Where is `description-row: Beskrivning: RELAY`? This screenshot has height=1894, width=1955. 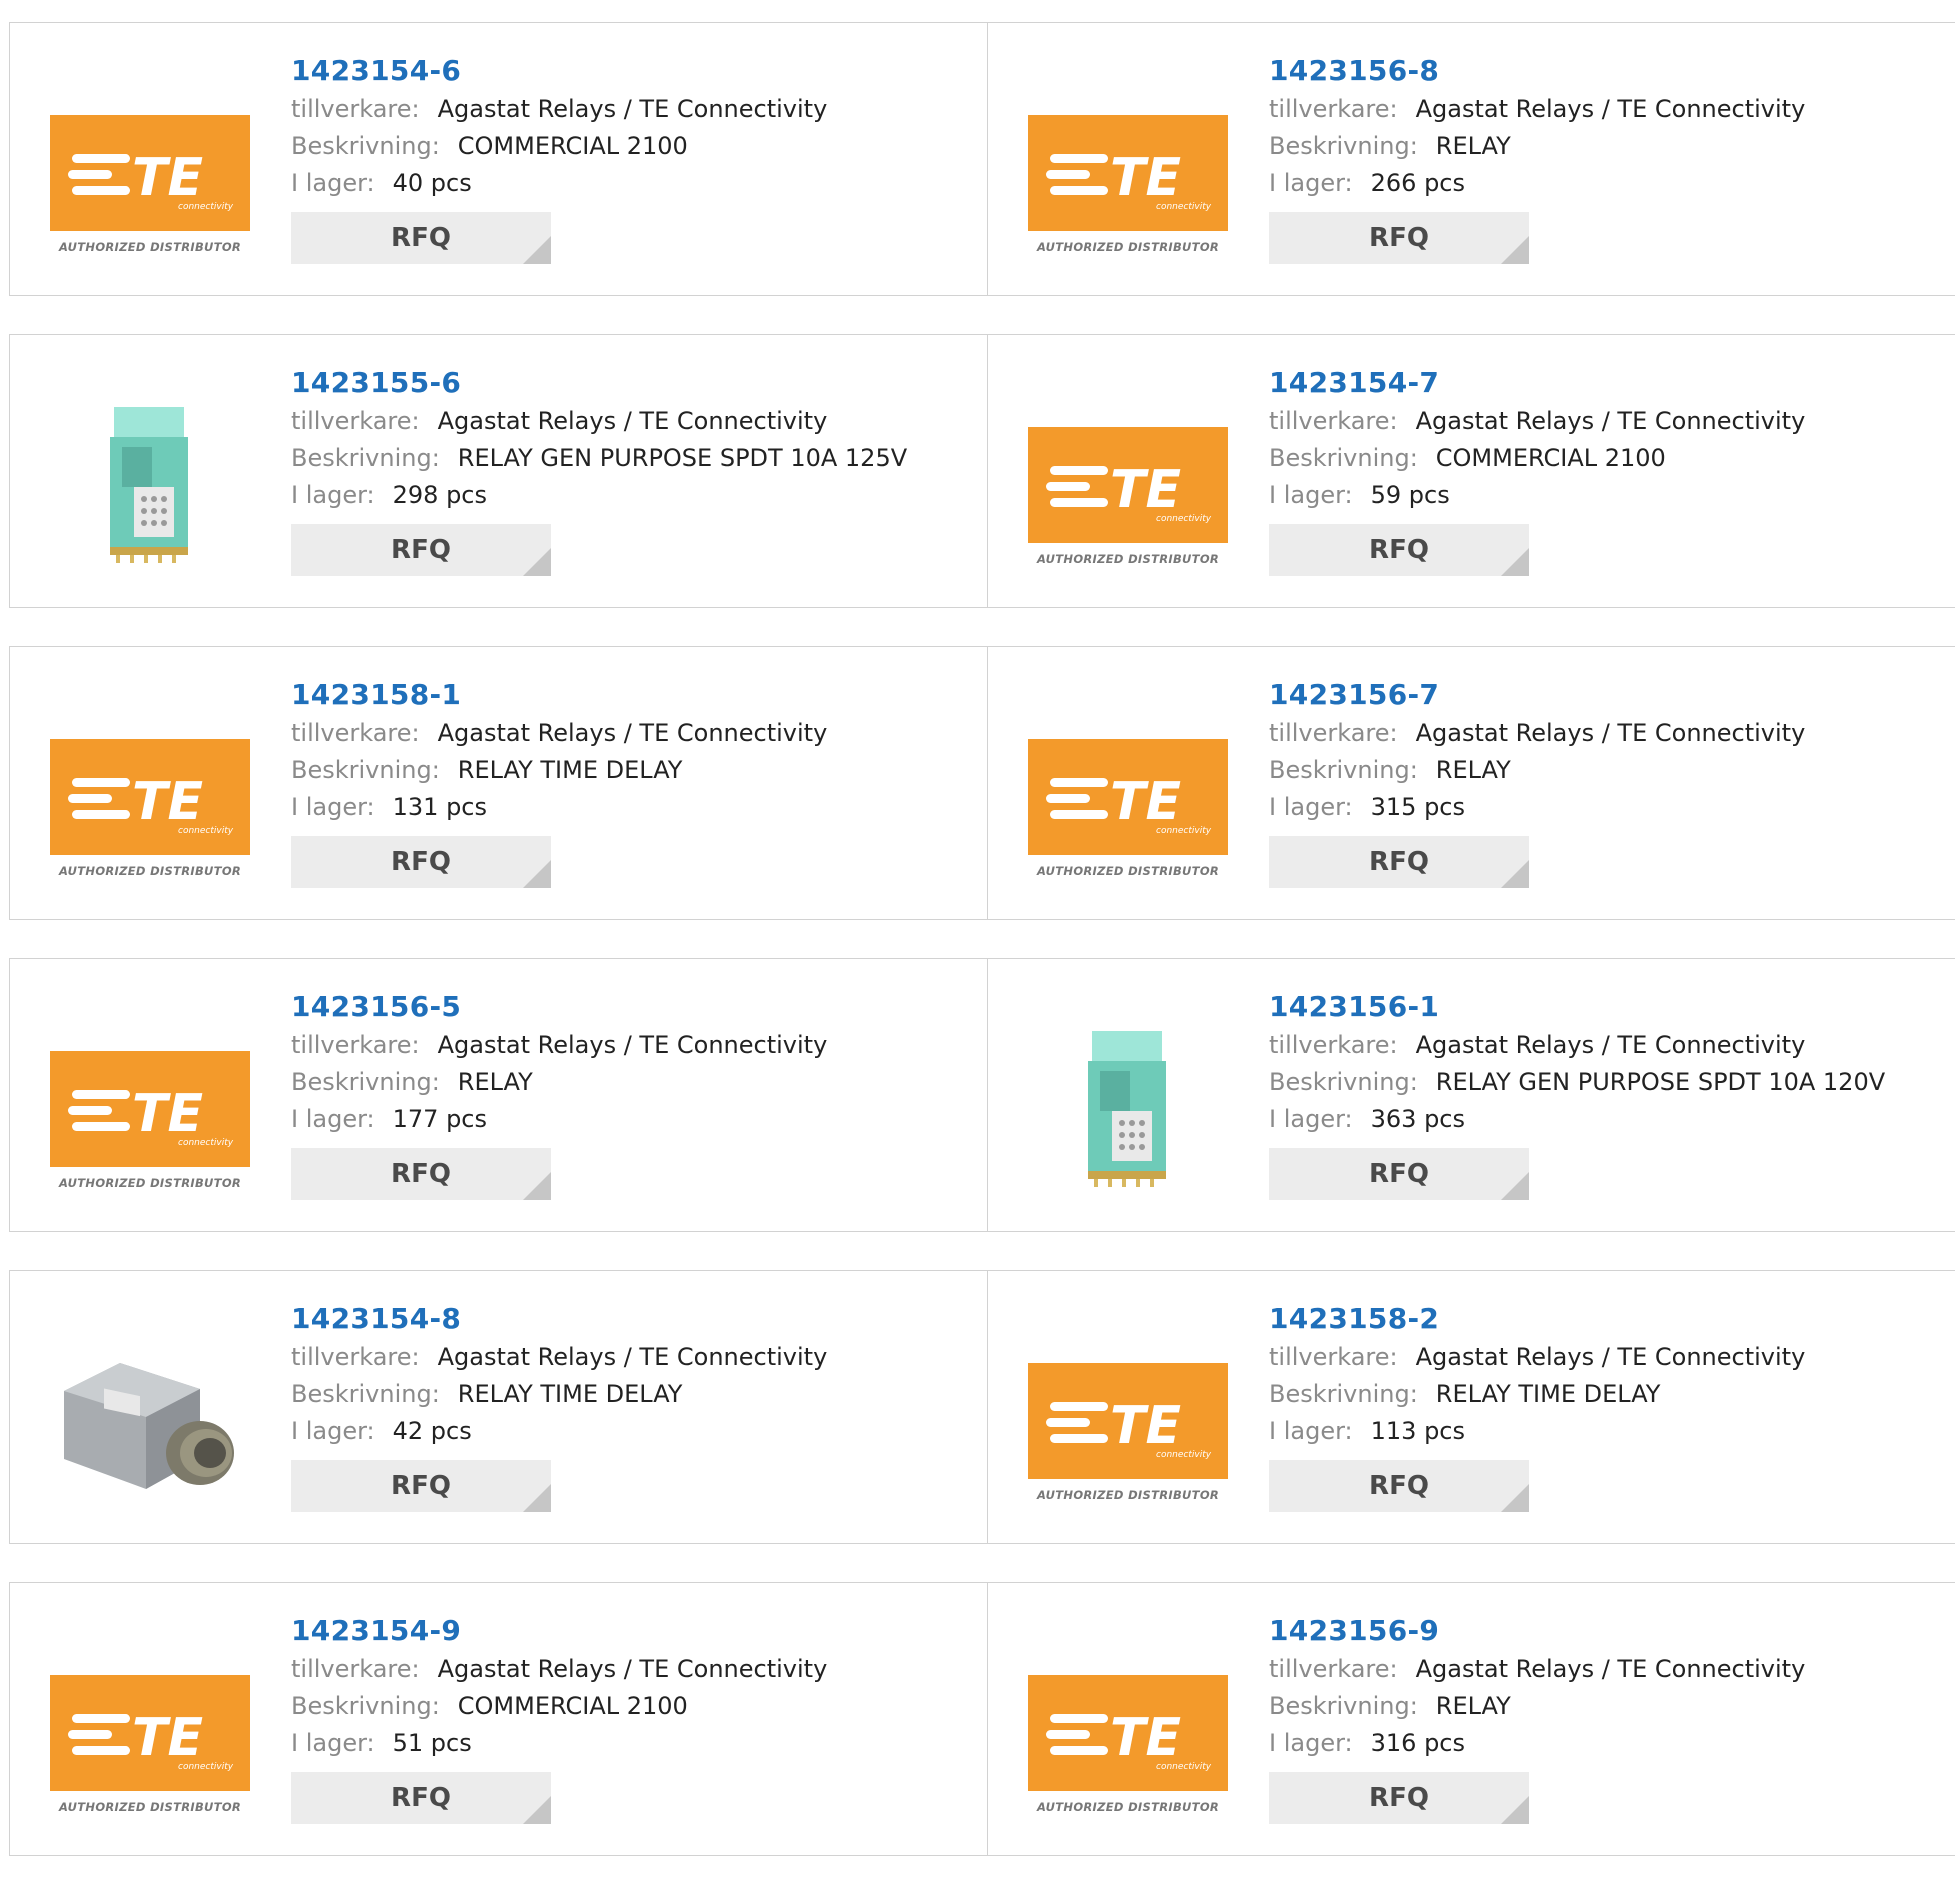 description-row: Beskrivning: RELAY is located at coordinates (1537, 146).